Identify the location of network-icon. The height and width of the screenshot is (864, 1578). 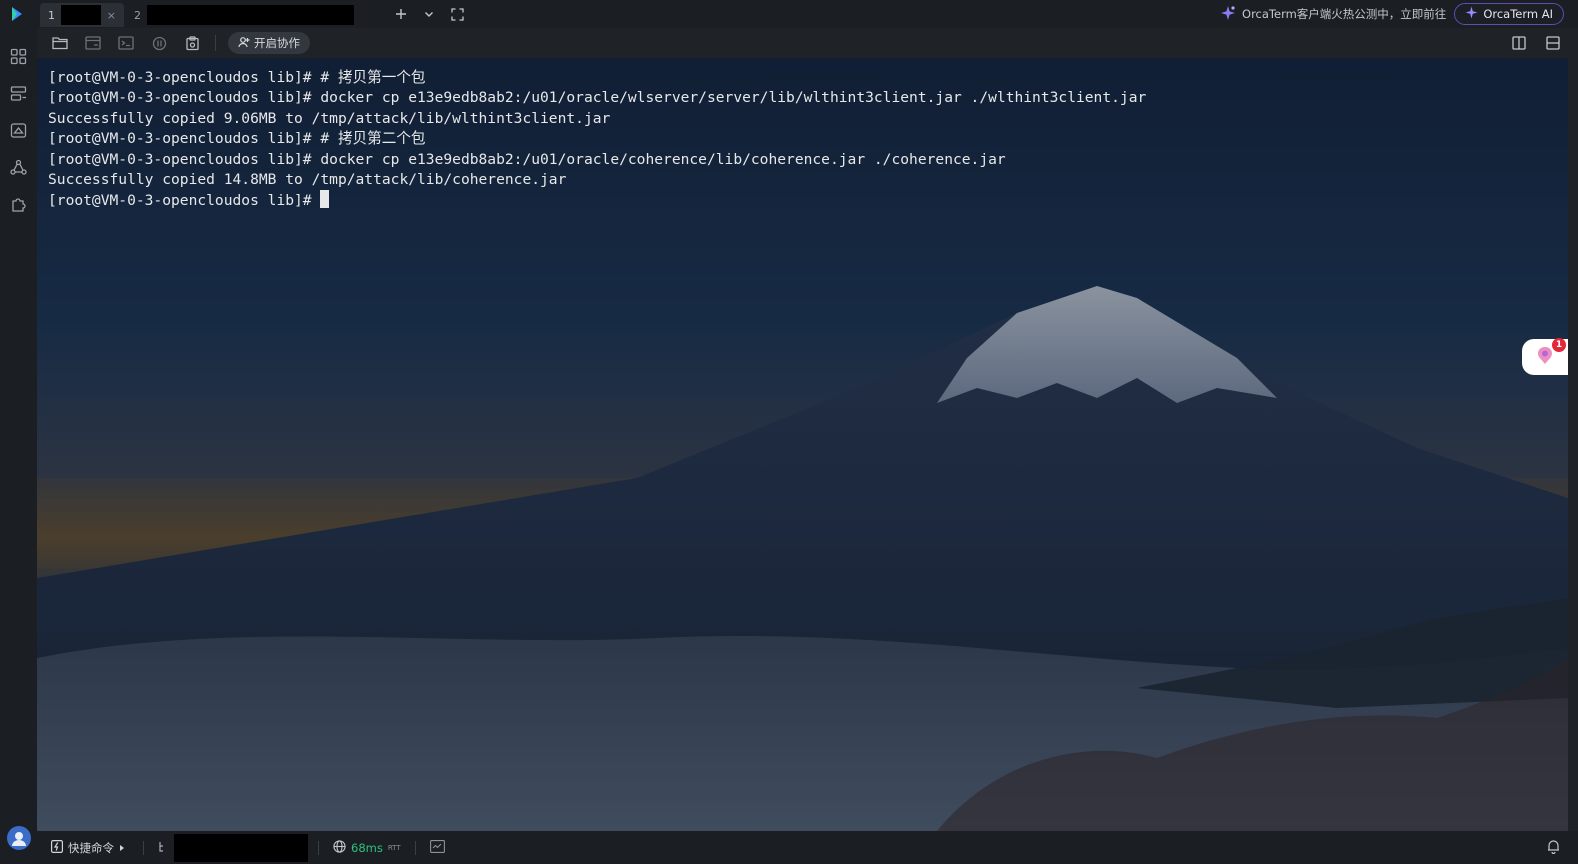
(18, 167).